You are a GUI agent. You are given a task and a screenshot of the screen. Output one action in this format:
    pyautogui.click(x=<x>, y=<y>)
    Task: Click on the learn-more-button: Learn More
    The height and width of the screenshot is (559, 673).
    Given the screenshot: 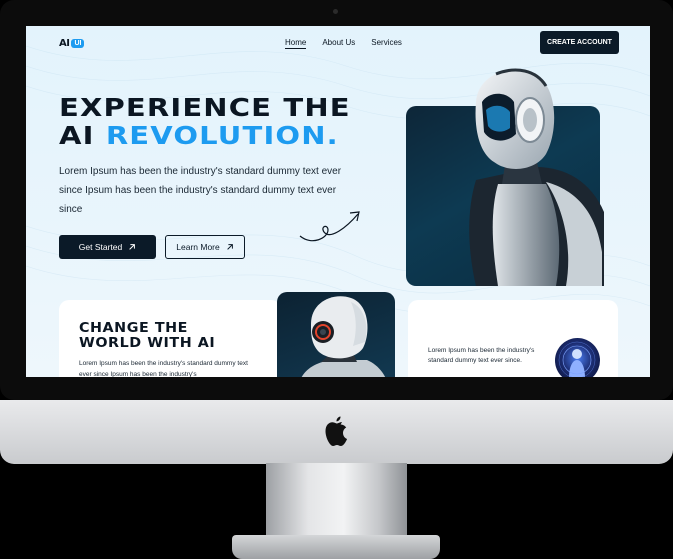 What is the action you would take?
    pyautogui.click(x=205, y=247)
    